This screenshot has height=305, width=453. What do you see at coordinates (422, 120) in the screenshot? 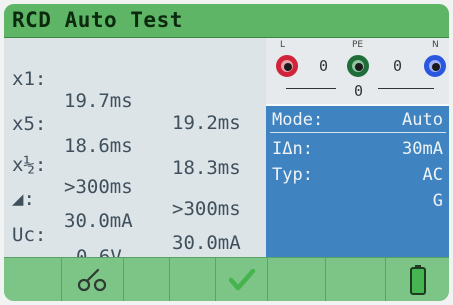
I see `mode-value: Auto` at bounding box center [422, 120].